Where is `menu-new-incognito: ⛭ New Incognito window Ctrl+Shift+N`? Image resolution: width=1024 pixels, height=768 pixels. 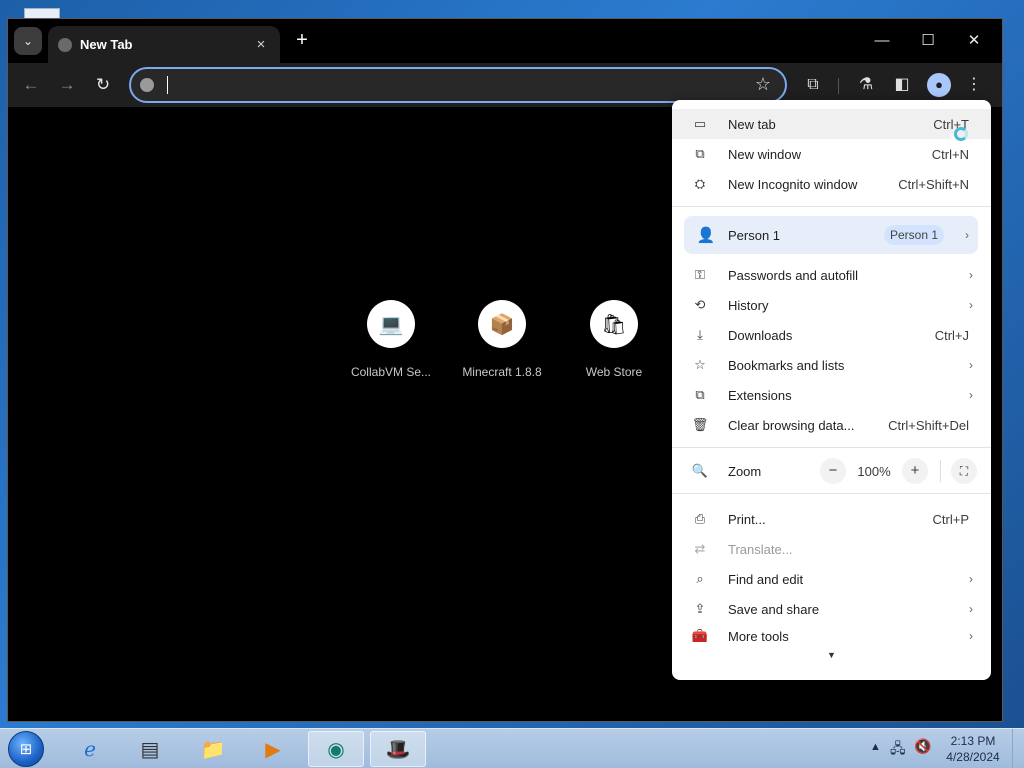
menu-new-incognito: ⛭ New Incognito window Ctrl+Shift+N is located at coordinates (831, 184).